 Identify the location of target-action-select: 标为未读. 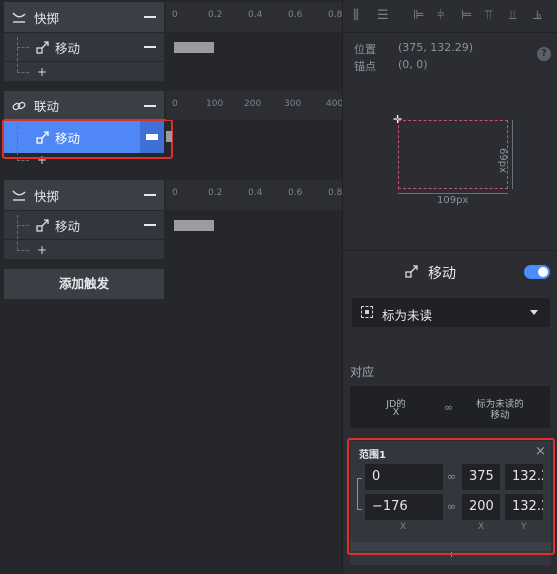
(451, 312).